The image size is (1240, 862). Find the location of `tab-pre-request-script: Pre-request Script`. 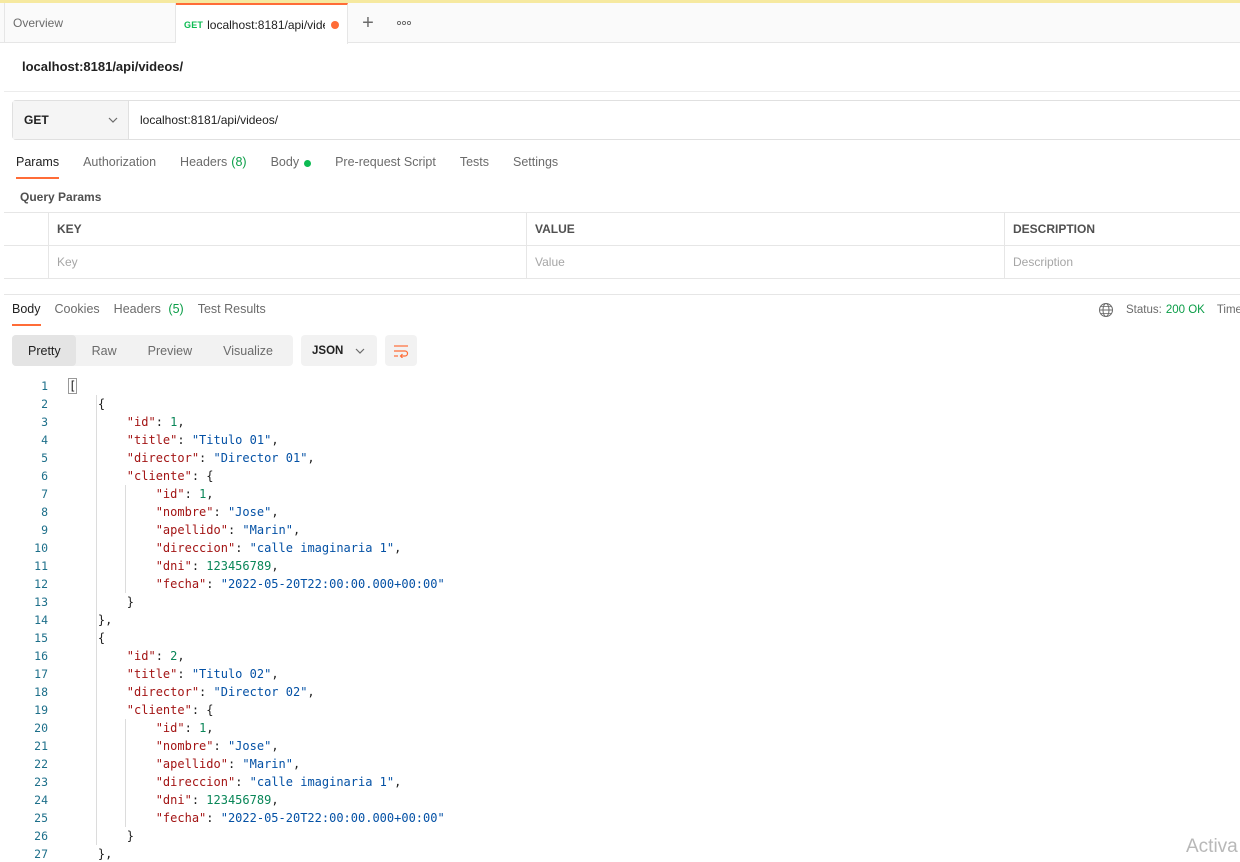

tab-pre-request-script: Pre-request Script is located at coordinates (385, 167).